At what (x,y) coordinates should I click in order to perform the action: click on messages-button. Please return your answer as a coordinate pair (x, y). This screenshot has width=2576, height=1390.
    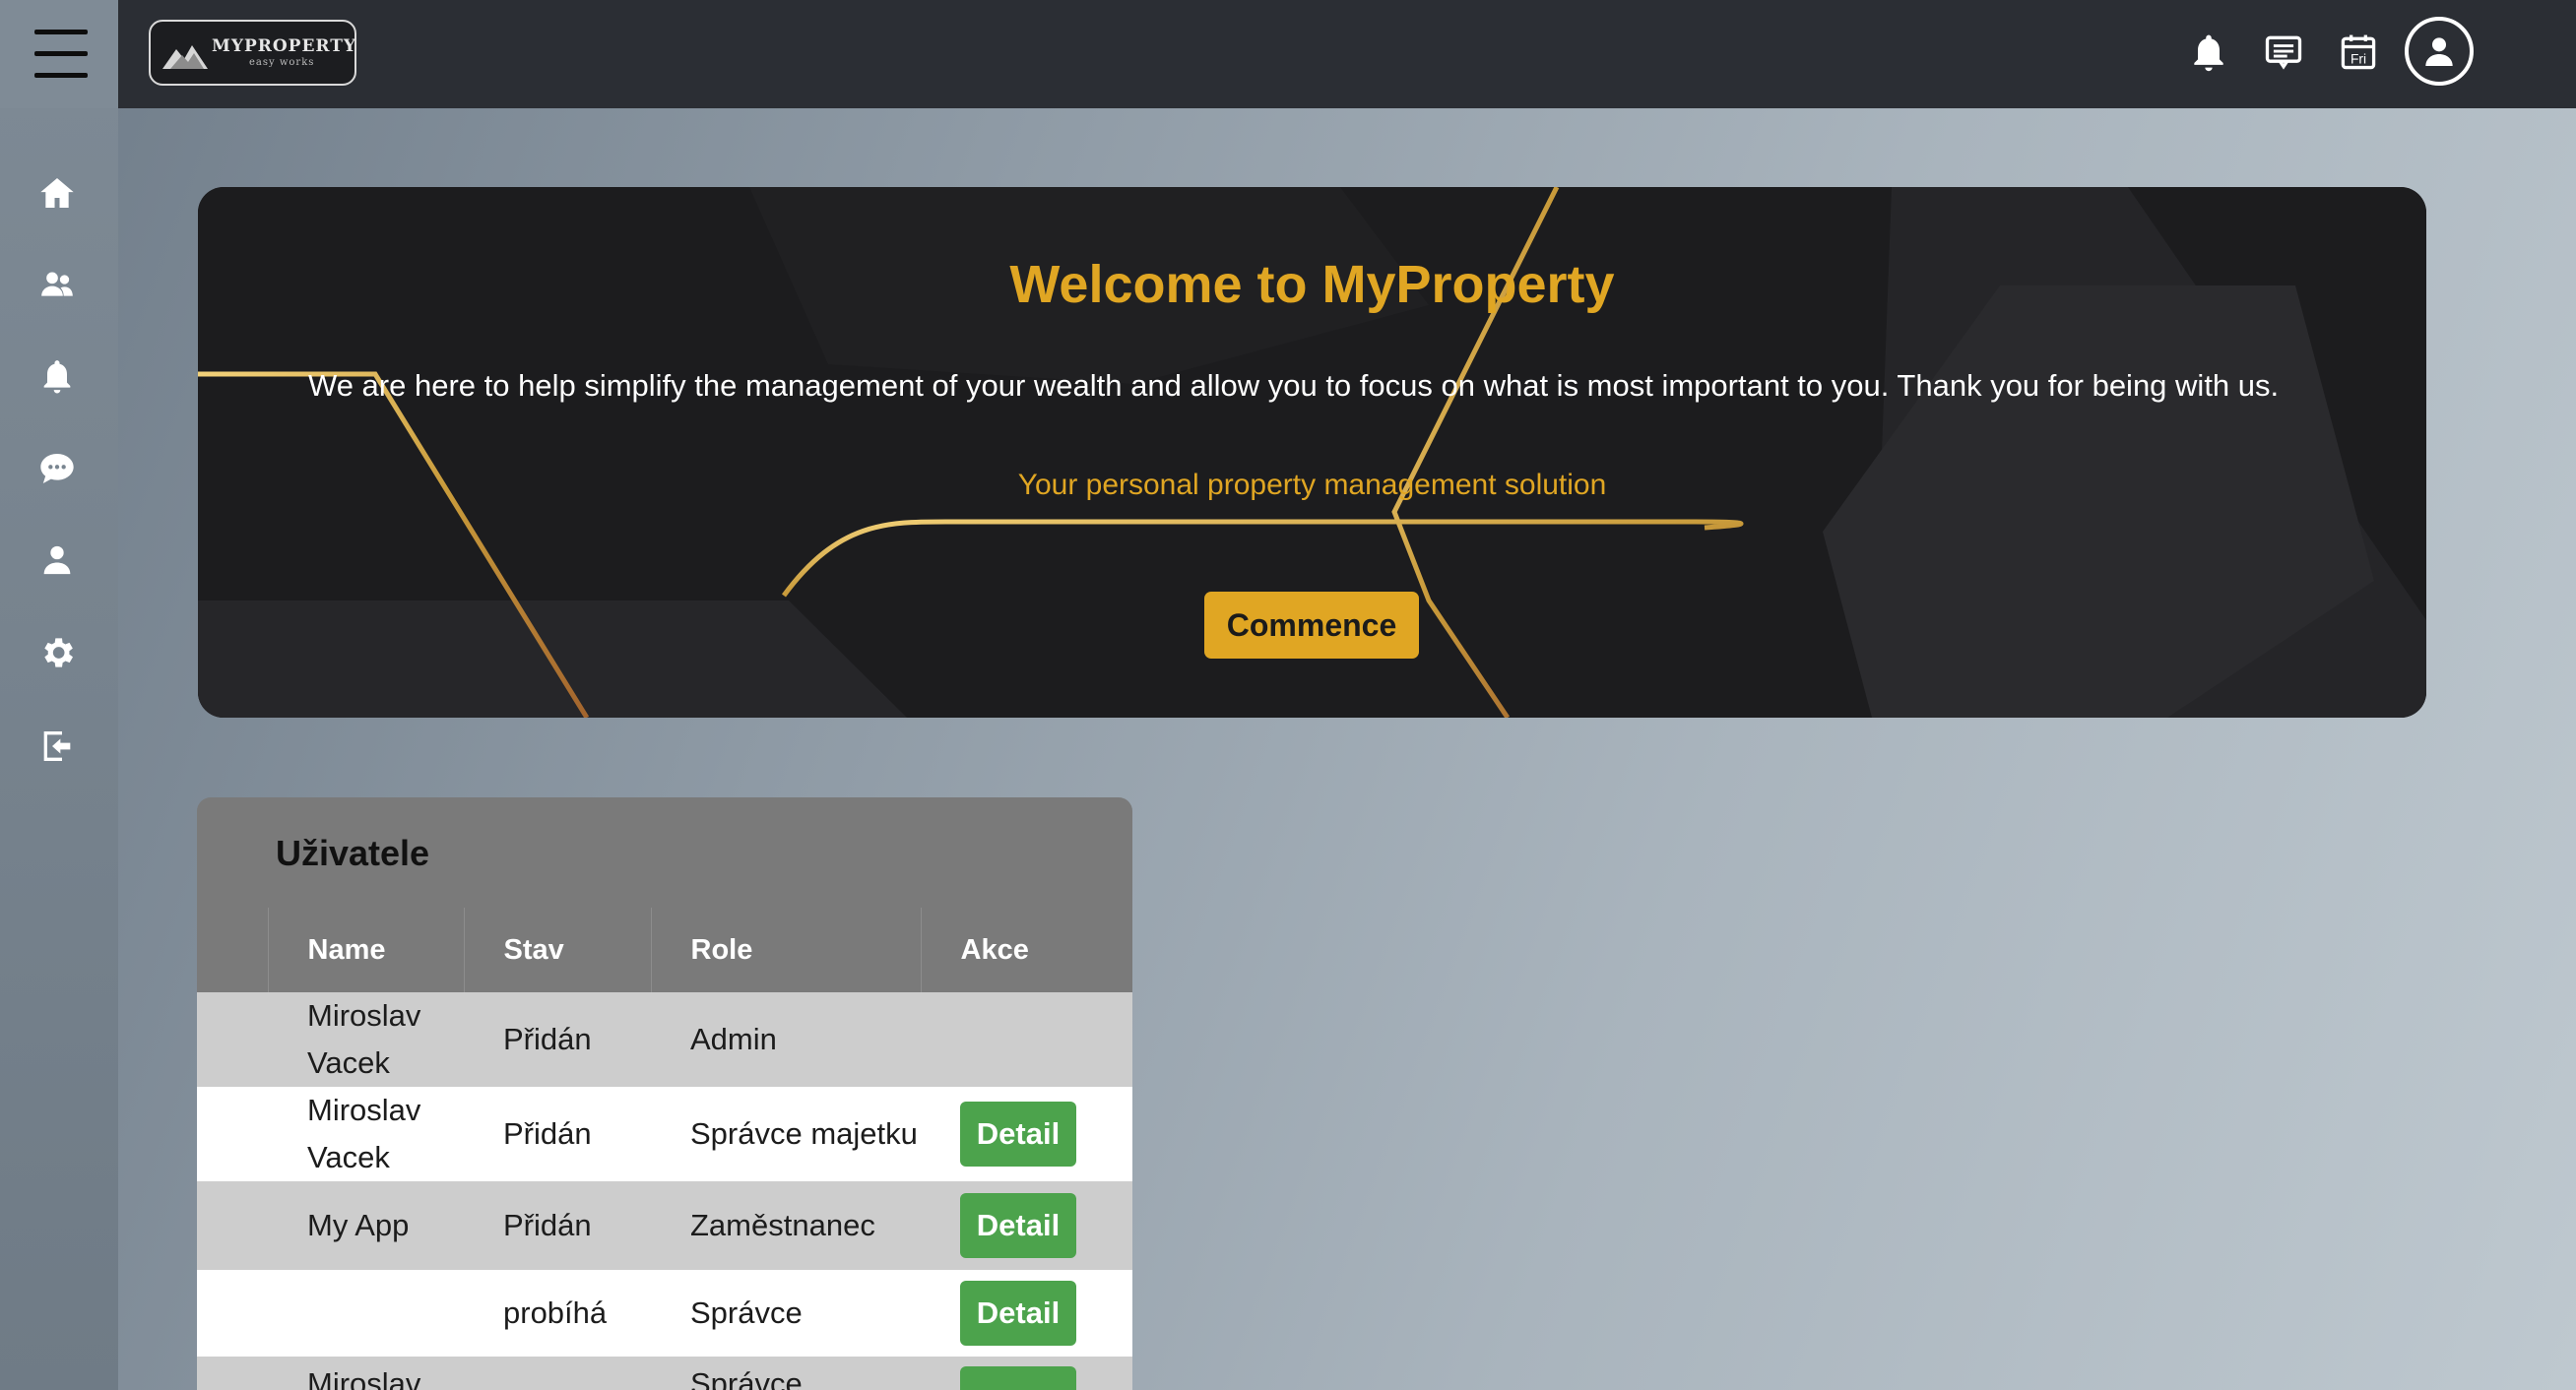
    Looking at the image, I should click on (2283, 52).